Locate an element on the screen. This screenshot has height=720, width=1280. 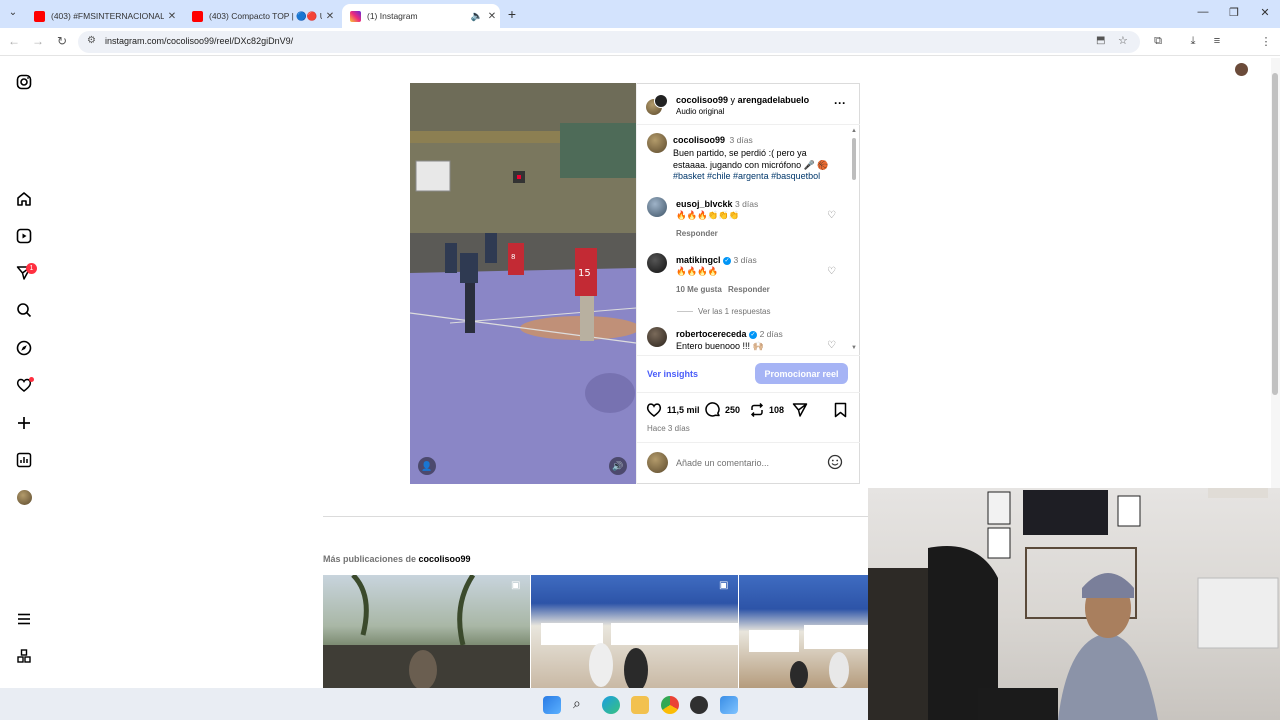
comment-icon is located at coordinates (713, 412).